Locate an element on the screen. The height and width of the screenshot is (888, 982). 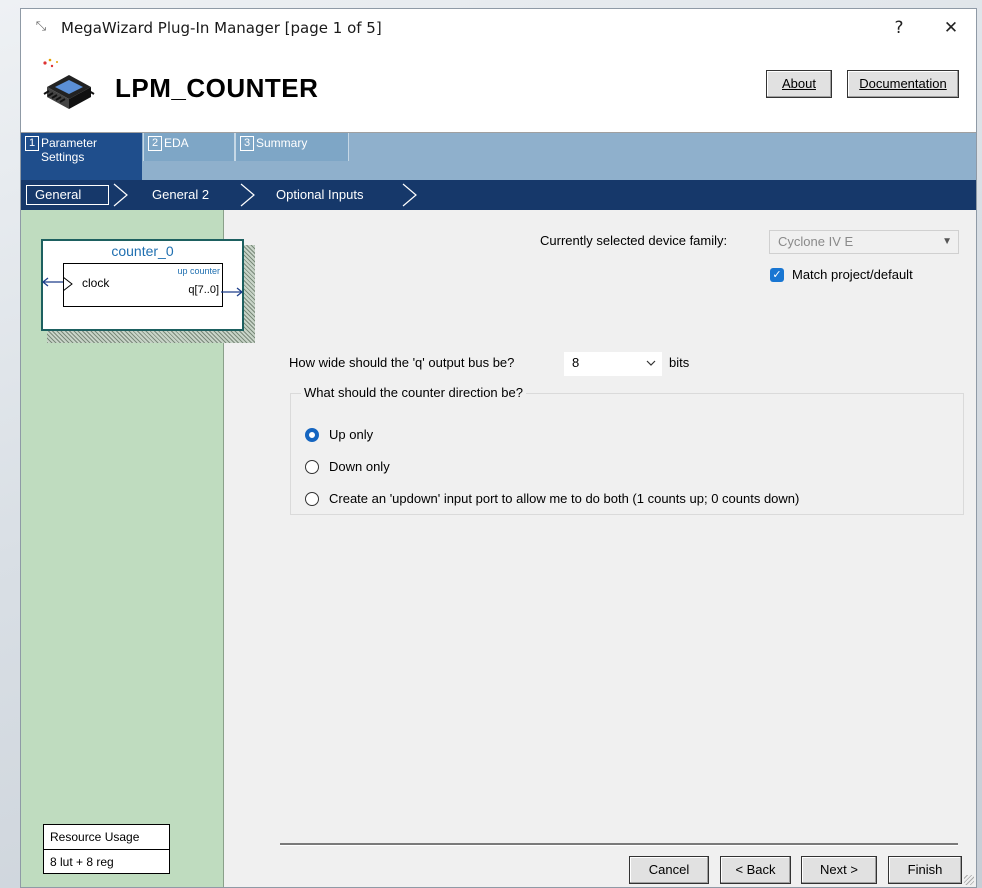
resource-usage-value: 8 lut + 8 reg is located at coordinates (82, 862).